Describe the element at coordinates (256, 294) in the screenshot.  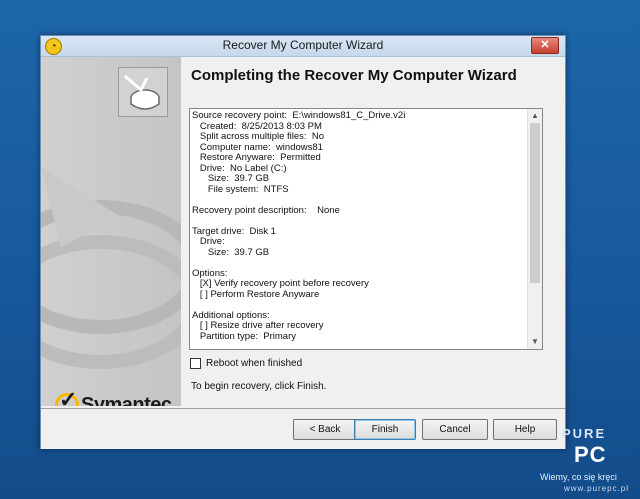
I see `summary-line: [ ] Perform Restore Anyware` at that location.